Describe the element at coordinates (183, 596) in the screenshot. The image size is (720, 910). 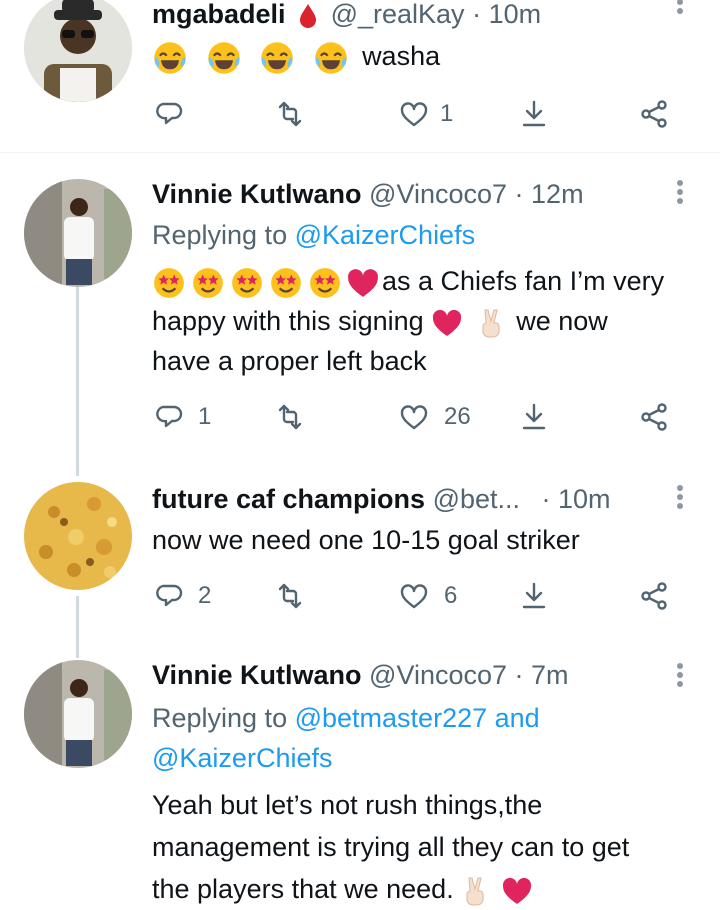
I see `reply-button: 2` at that location.